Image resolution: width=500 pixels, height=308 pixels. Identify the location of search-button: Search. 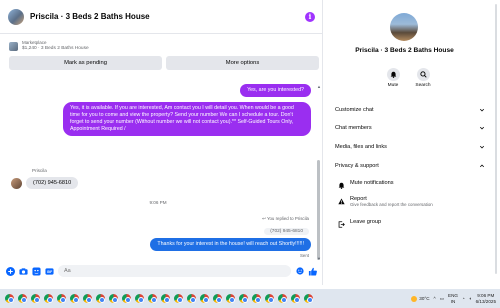
(423, 78).